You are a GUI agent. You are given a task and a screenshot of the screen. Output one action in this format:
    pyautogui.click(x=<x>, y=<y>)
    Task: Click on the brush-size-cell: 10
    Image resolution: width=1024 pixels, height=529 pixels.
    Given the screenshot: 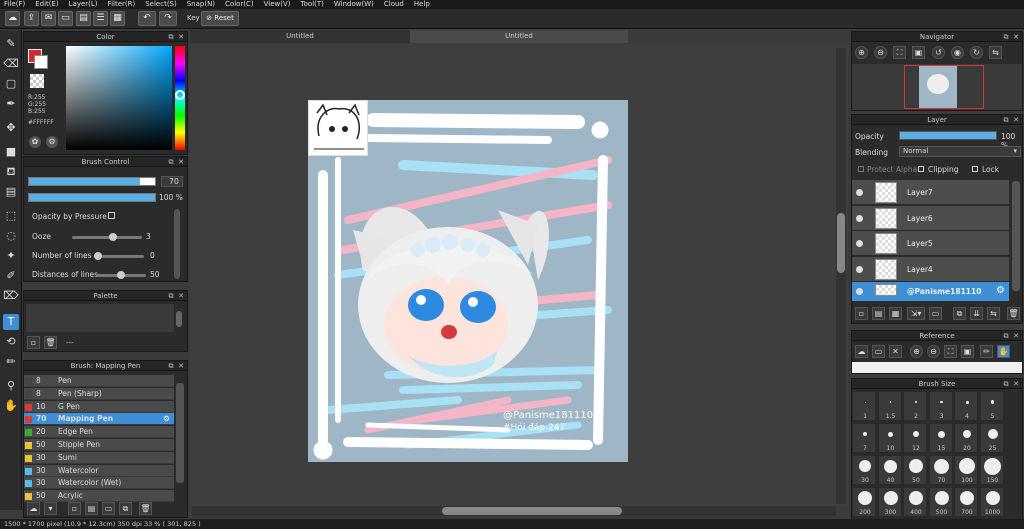 What is the action you would take?
    pyautogui.click(x=889, y=438)
    